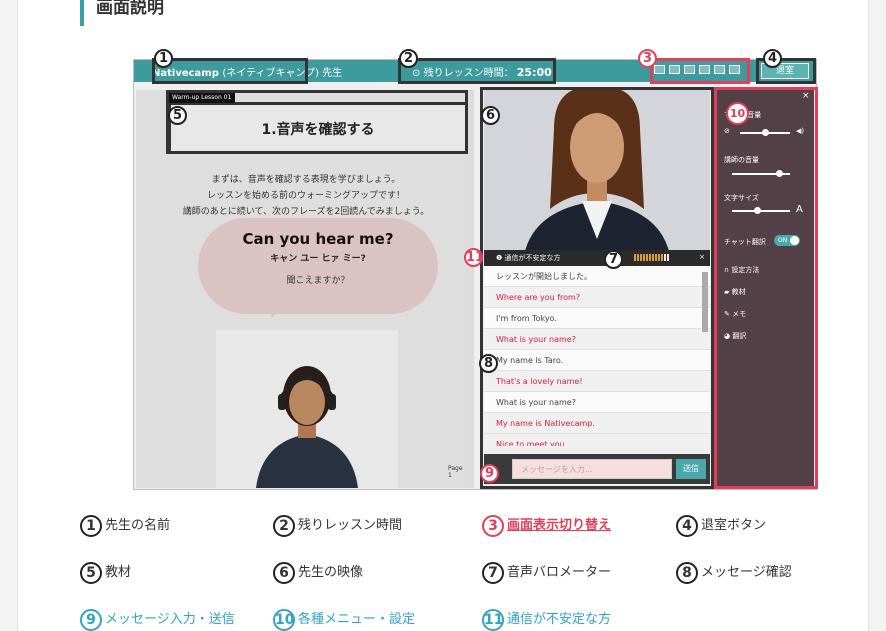  Describe the element at coordinates (737, 113) in the screenshot. I see `badge-10: 10` at that location.